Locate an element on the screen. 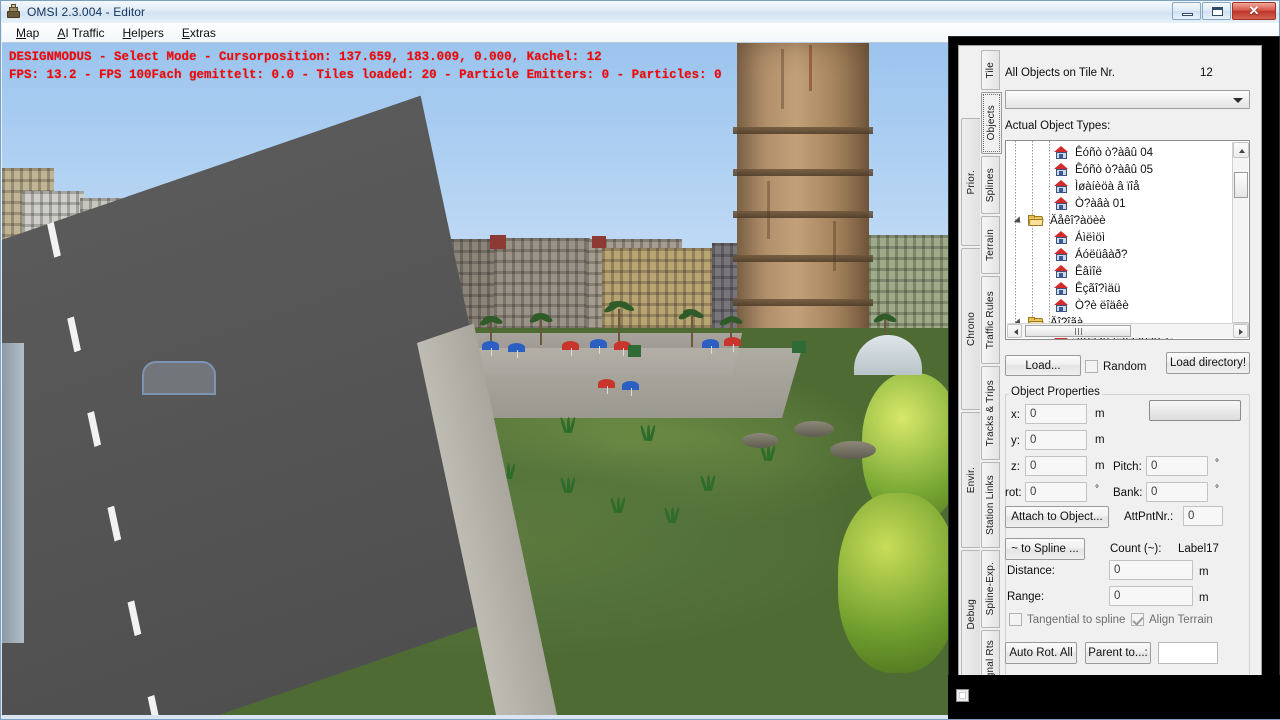  tab-tile: Tile is located at coordinates (990, 70).